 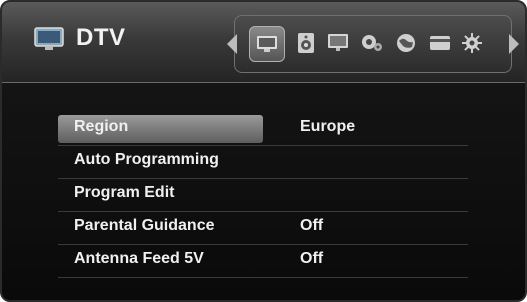 What do you see at coordinates (328, 126) in the screenshot?
I see `menu-item-value: Europe` at bounding box center [328, 126].